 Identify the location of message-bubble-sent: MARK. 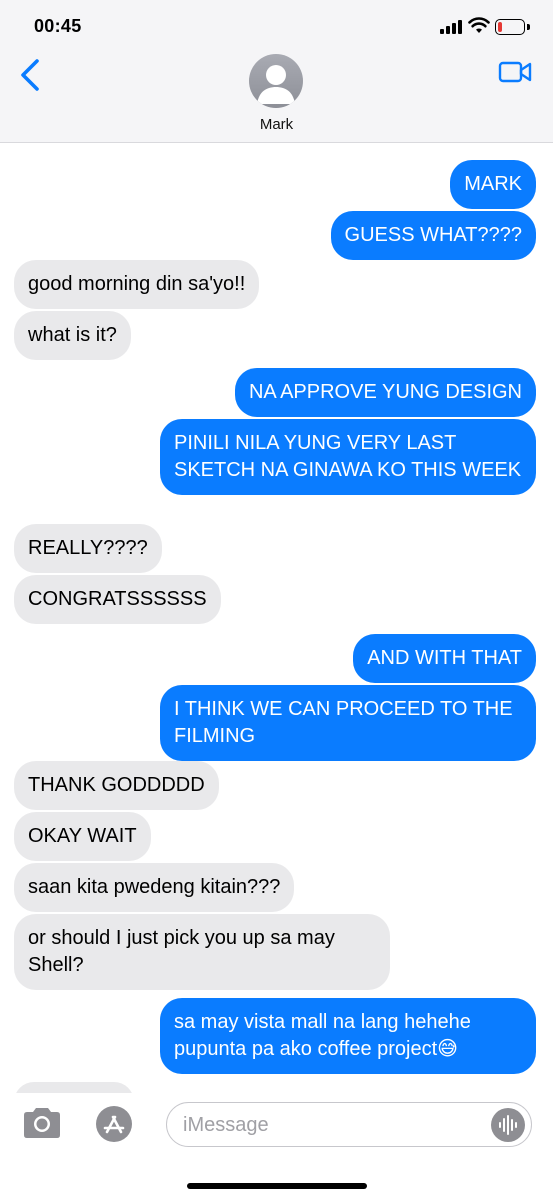
(493, 184).